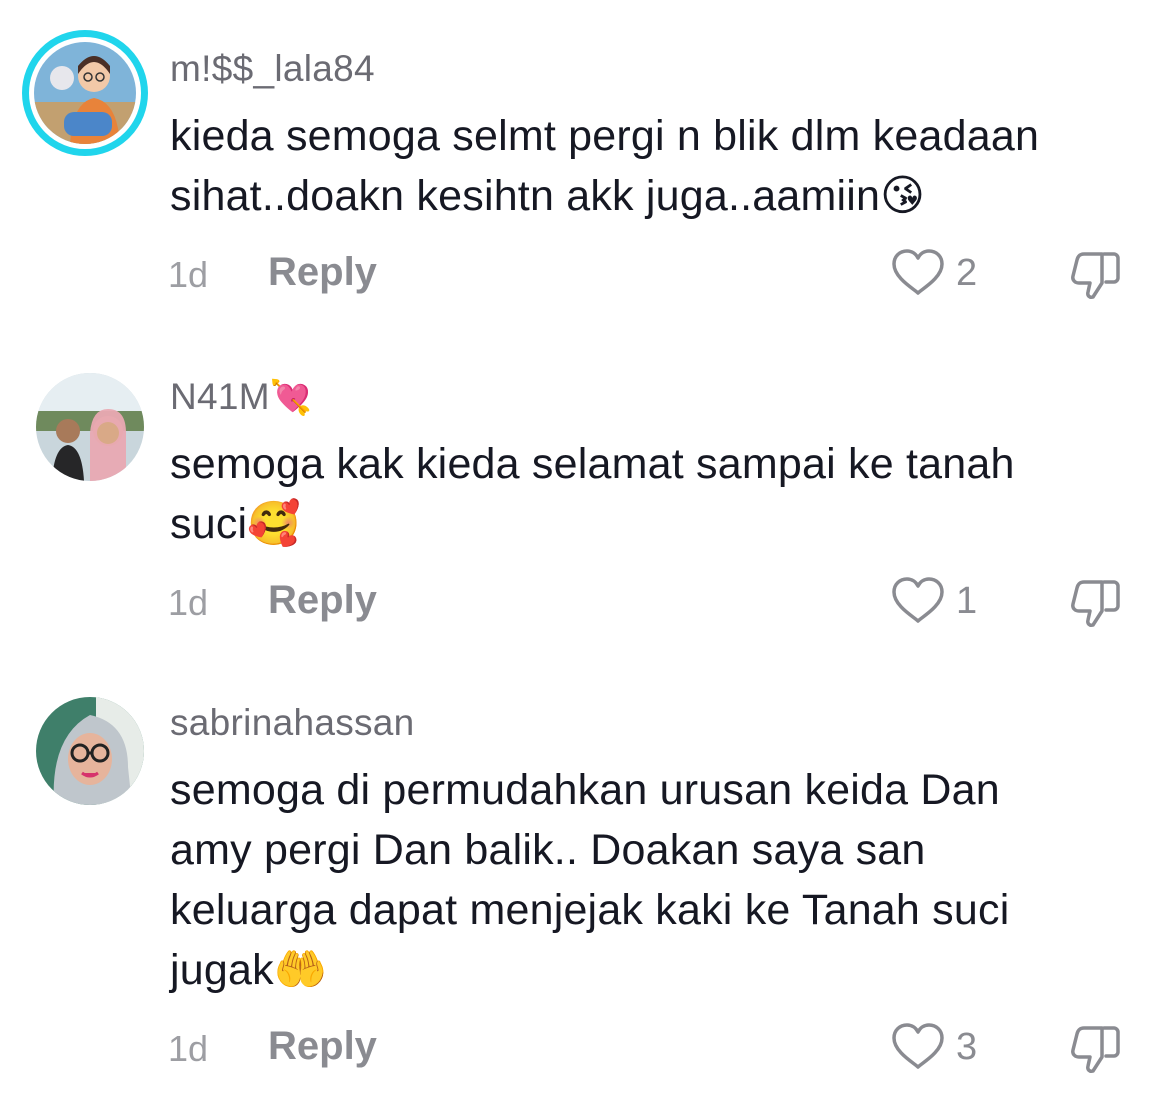 The image size is (1170, 1105). What do you see at coordinates (903, 196) in the screenshot?
I see `kiss-emoji: 😘` at bounding box center [903, 196].